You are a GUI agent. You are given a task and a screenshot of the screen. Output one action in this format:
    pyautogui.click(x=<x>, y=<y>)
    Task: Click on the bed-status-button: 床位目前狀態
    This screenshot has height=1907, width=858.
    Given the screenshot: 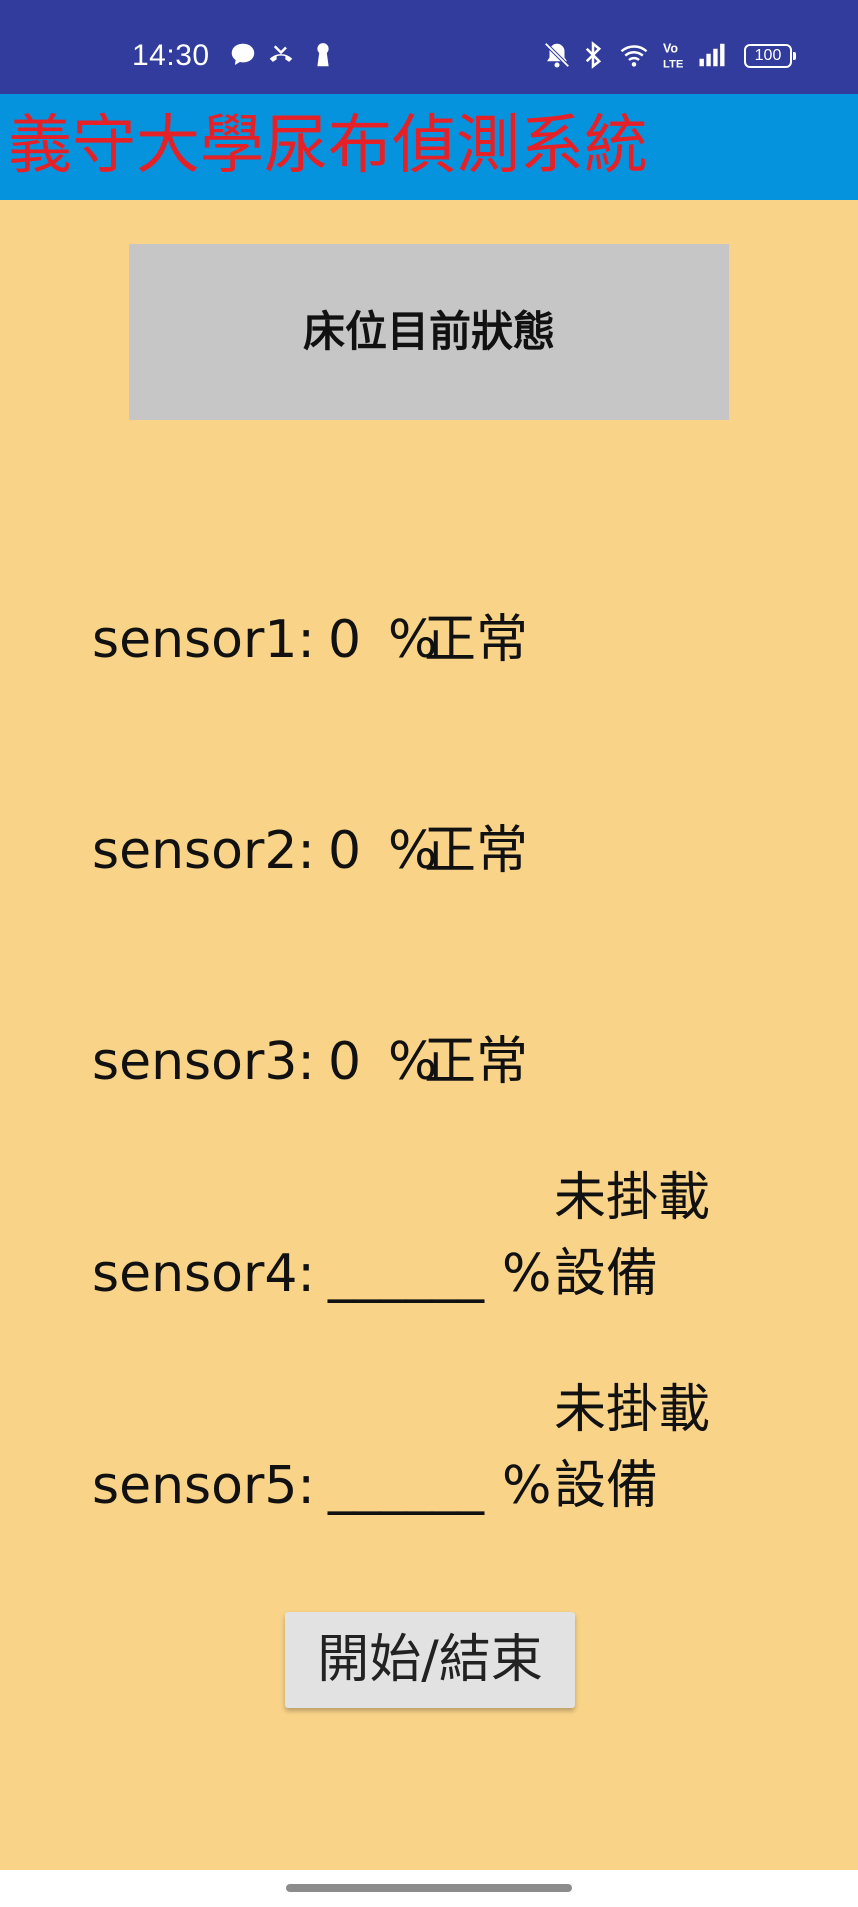 What is the action you would take?
    pyautogui.click(x=429, y=332)
    